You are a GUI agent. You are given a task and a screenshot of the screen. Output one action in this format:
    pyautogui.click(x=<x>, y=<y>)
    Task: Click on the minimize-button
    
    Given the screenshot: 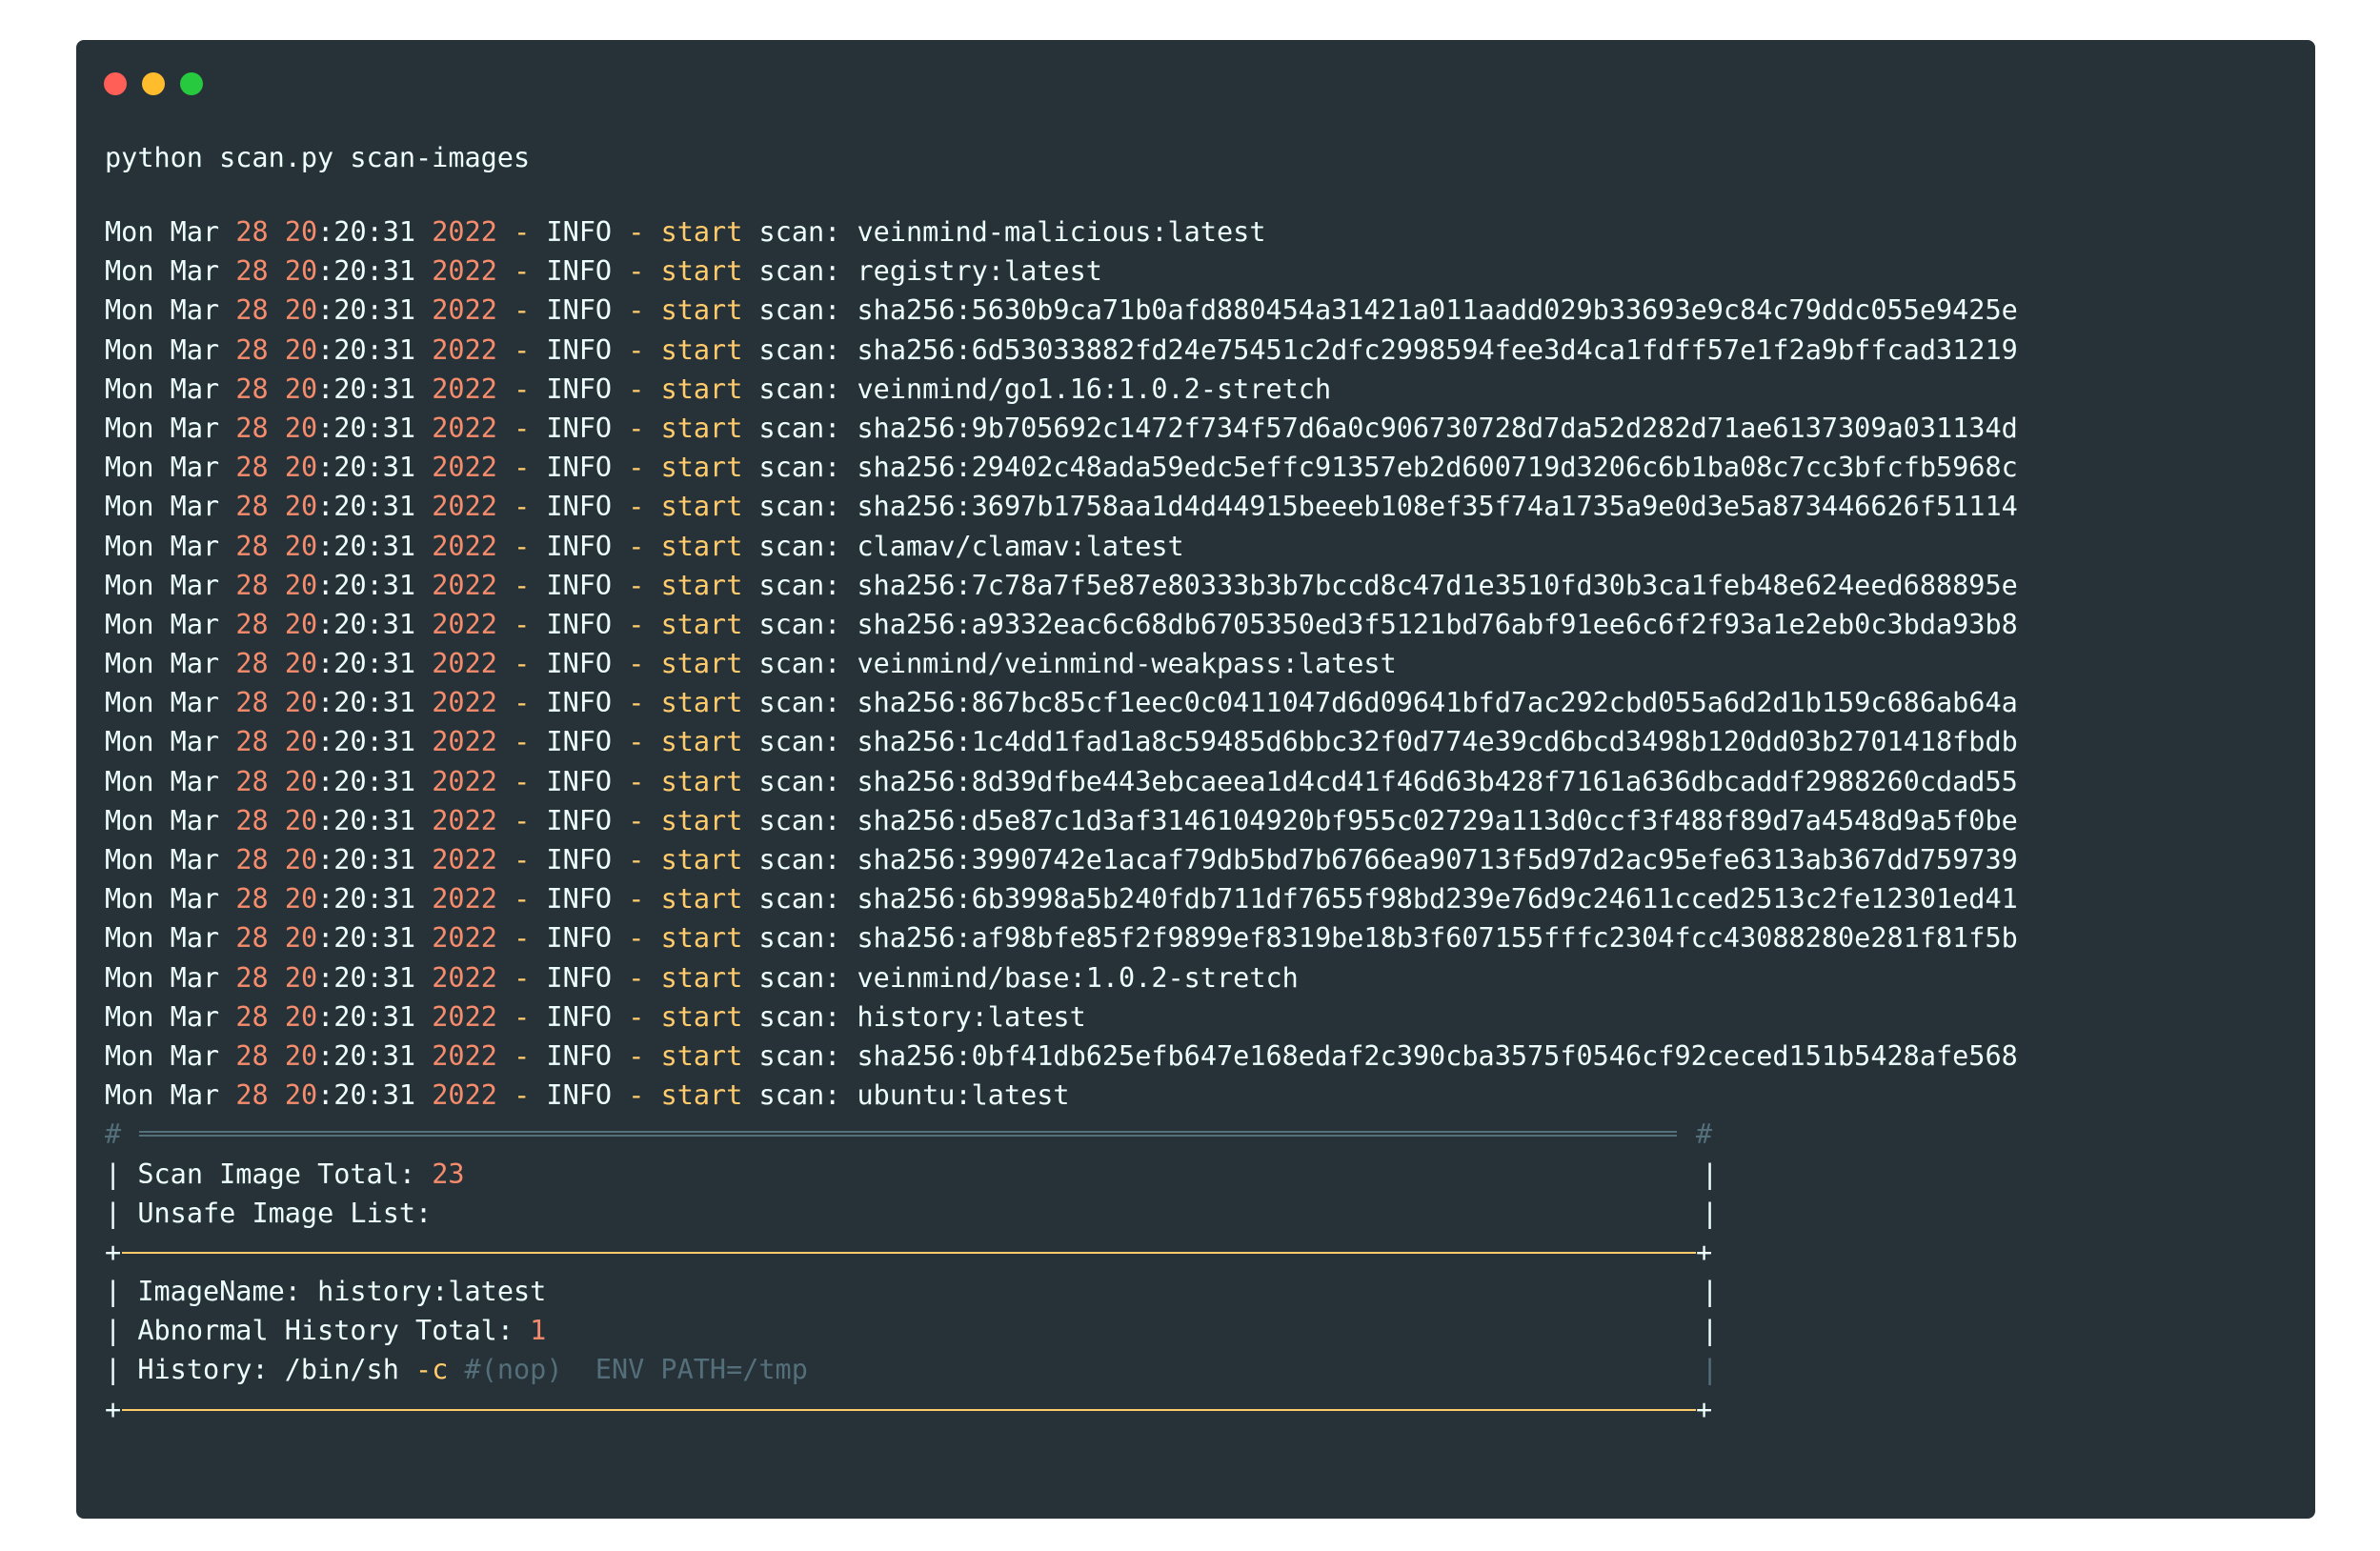 What is the action you would take?
    pyautogui.click(x=153, y=83)
    